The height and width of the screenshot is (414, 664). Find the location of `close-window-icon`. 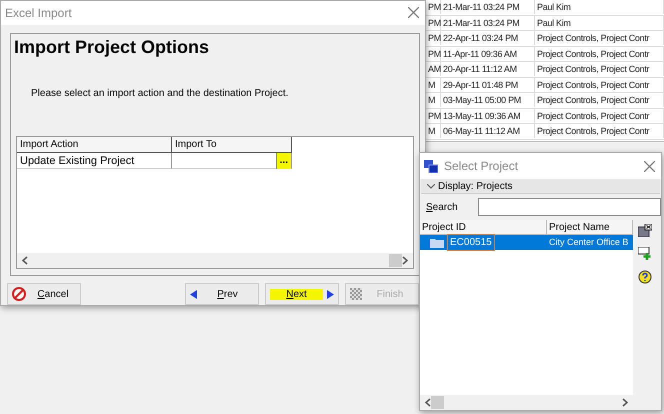

close-window-icon is located at coordinates (645, 230).